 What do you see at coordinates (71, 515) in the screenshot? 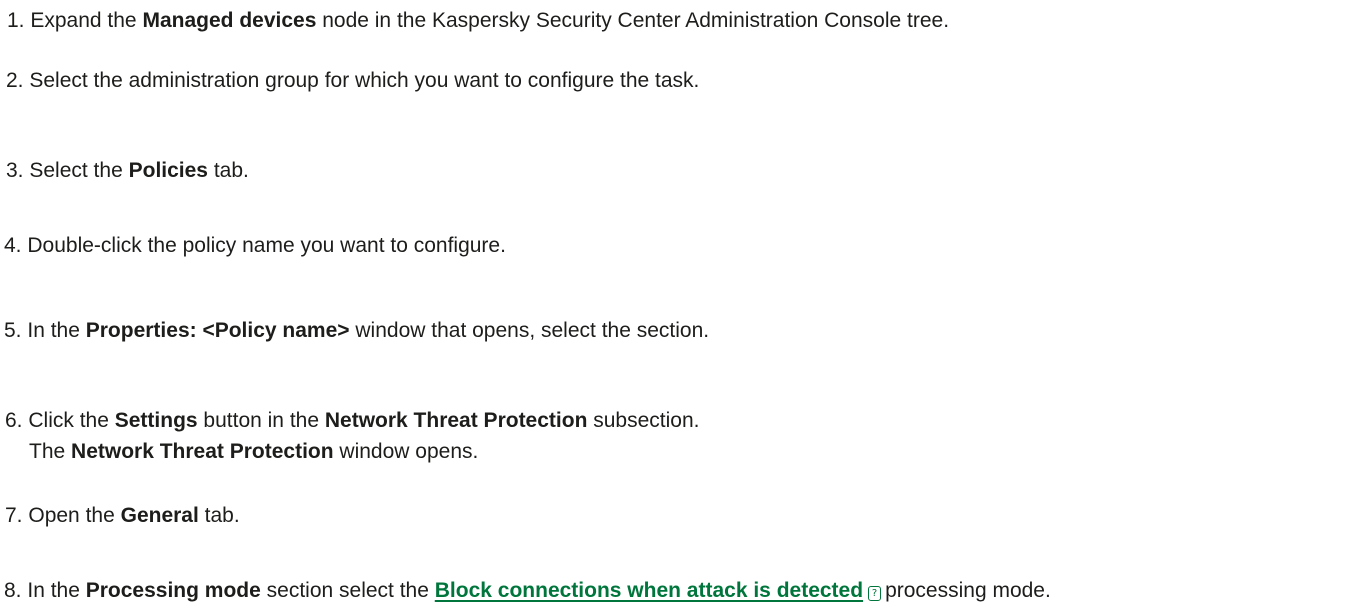
I see `step-text: Open the` at bounding box center [71, 515].